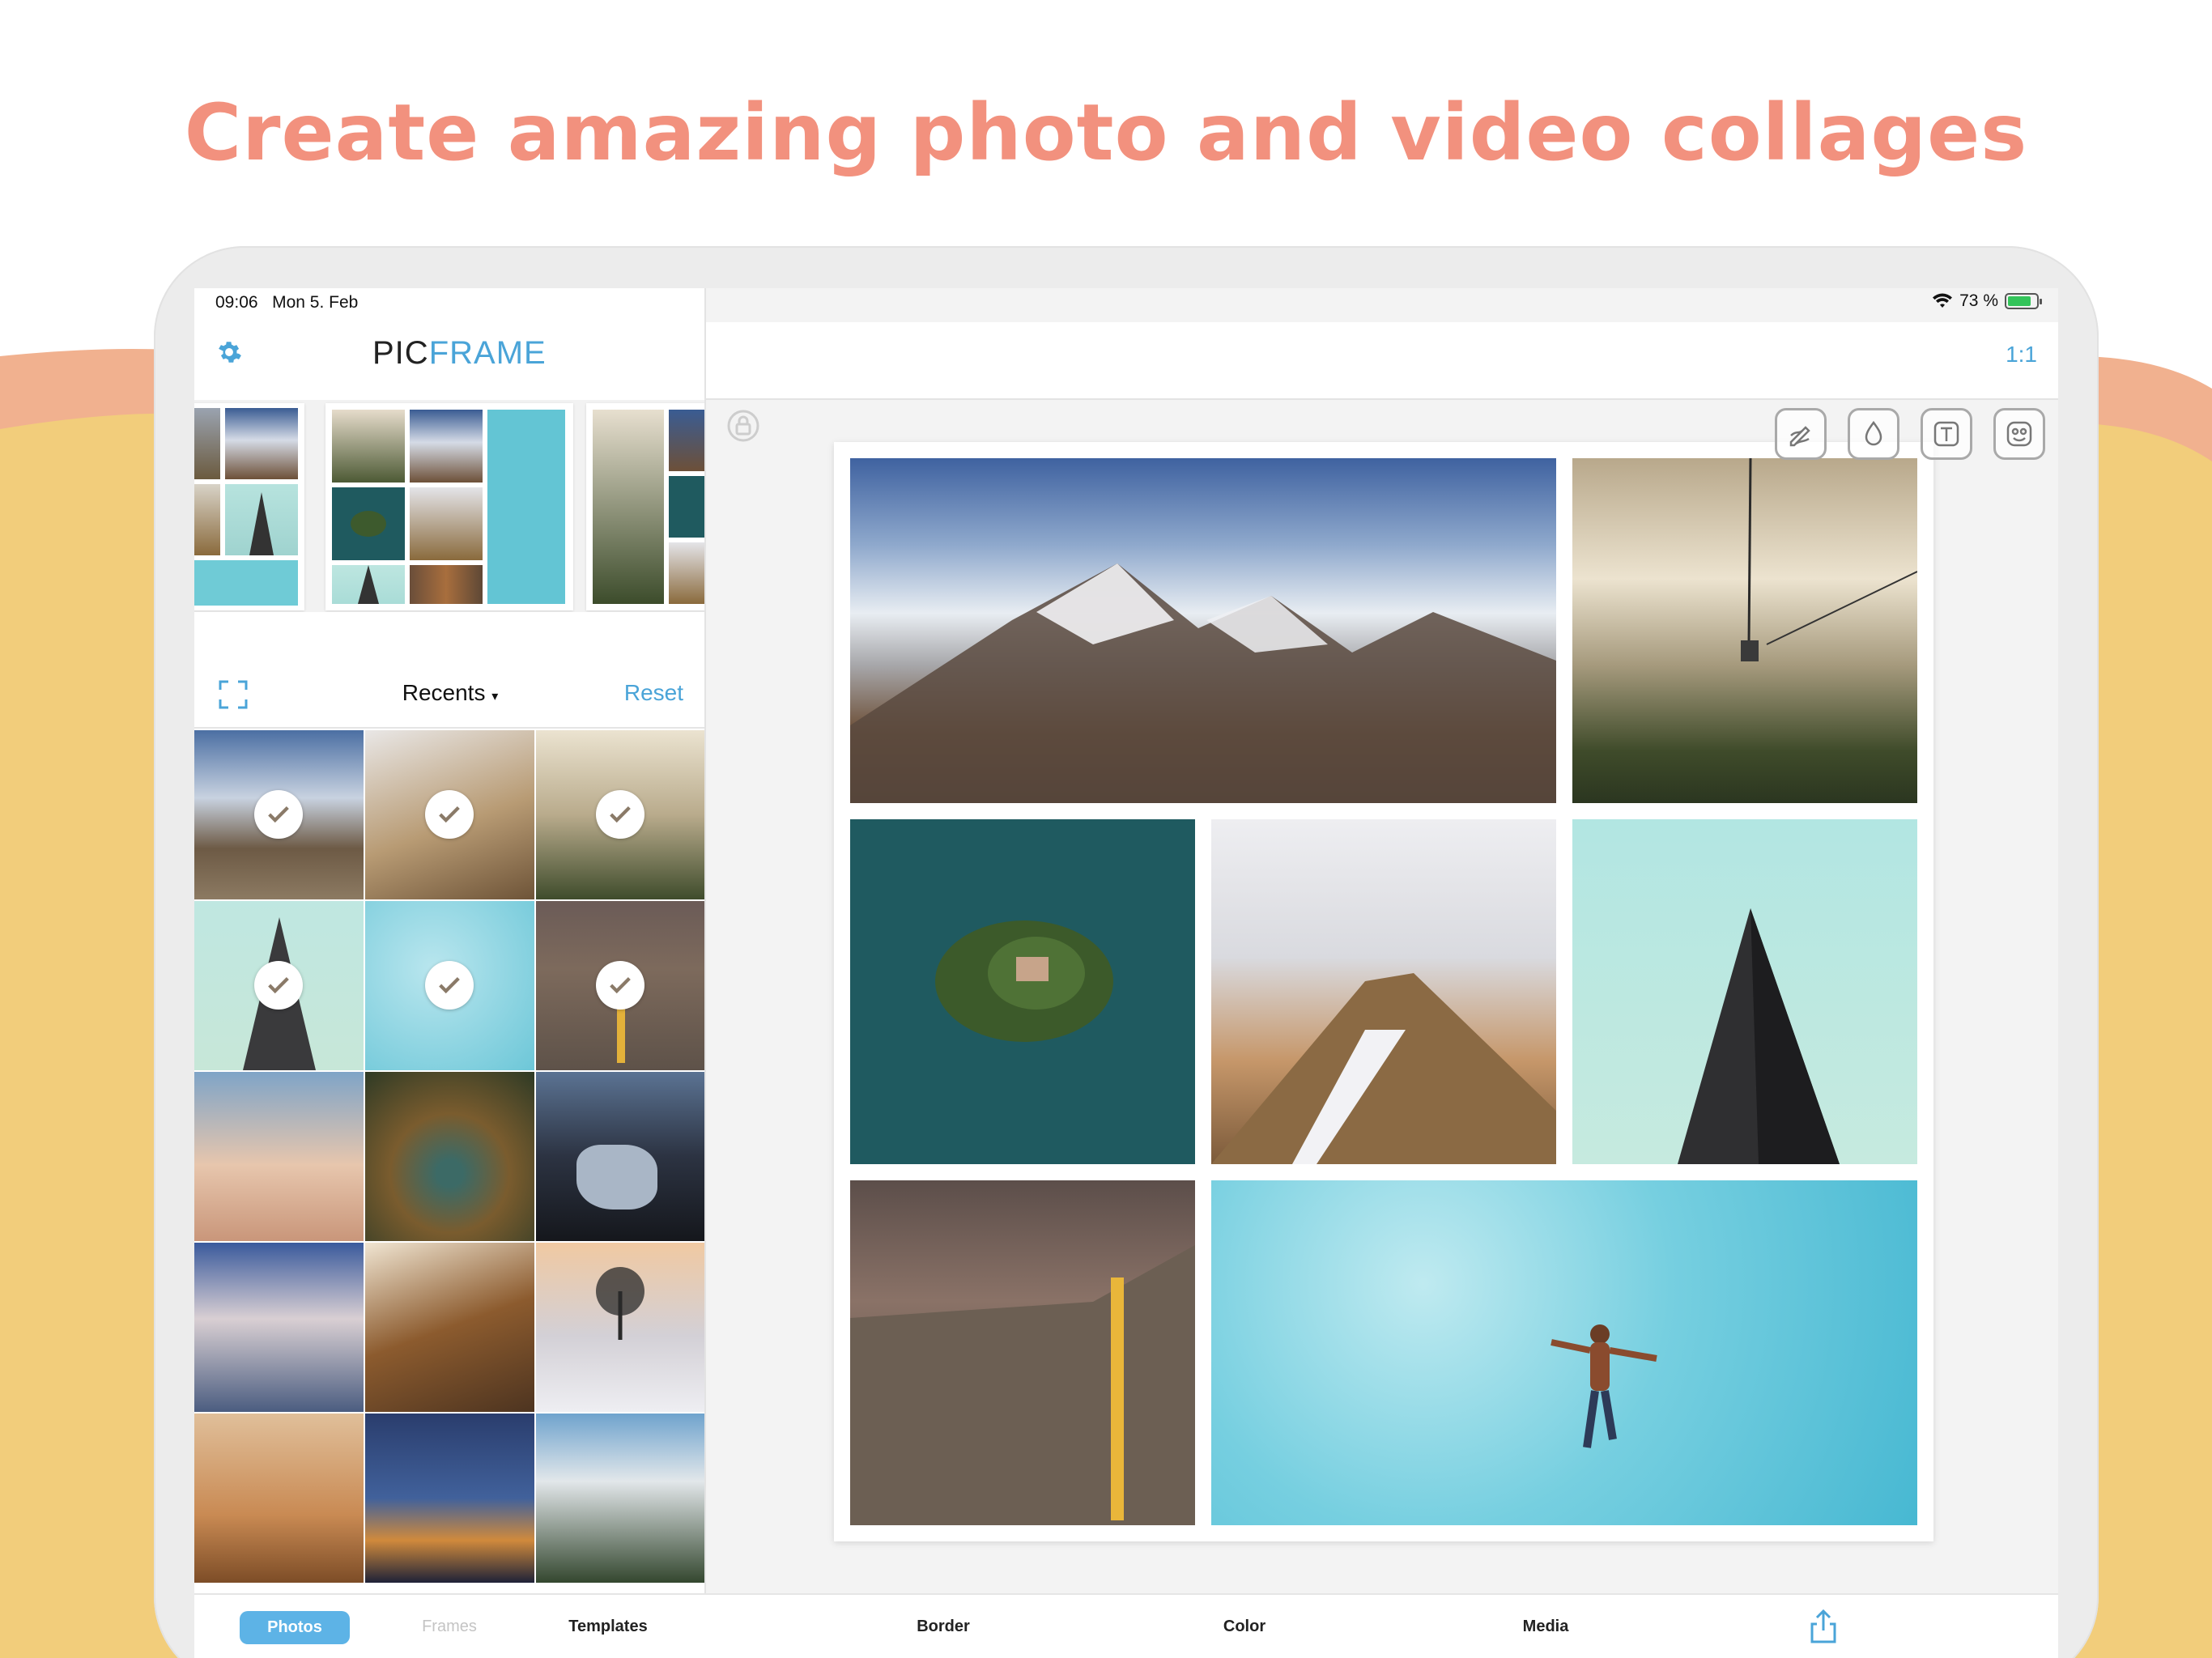 This screenshot has width=2212, height=1658. Describe the element at coordinates (295, 1627) in the screenshot. I see `tab-photos: Photos` at that location.